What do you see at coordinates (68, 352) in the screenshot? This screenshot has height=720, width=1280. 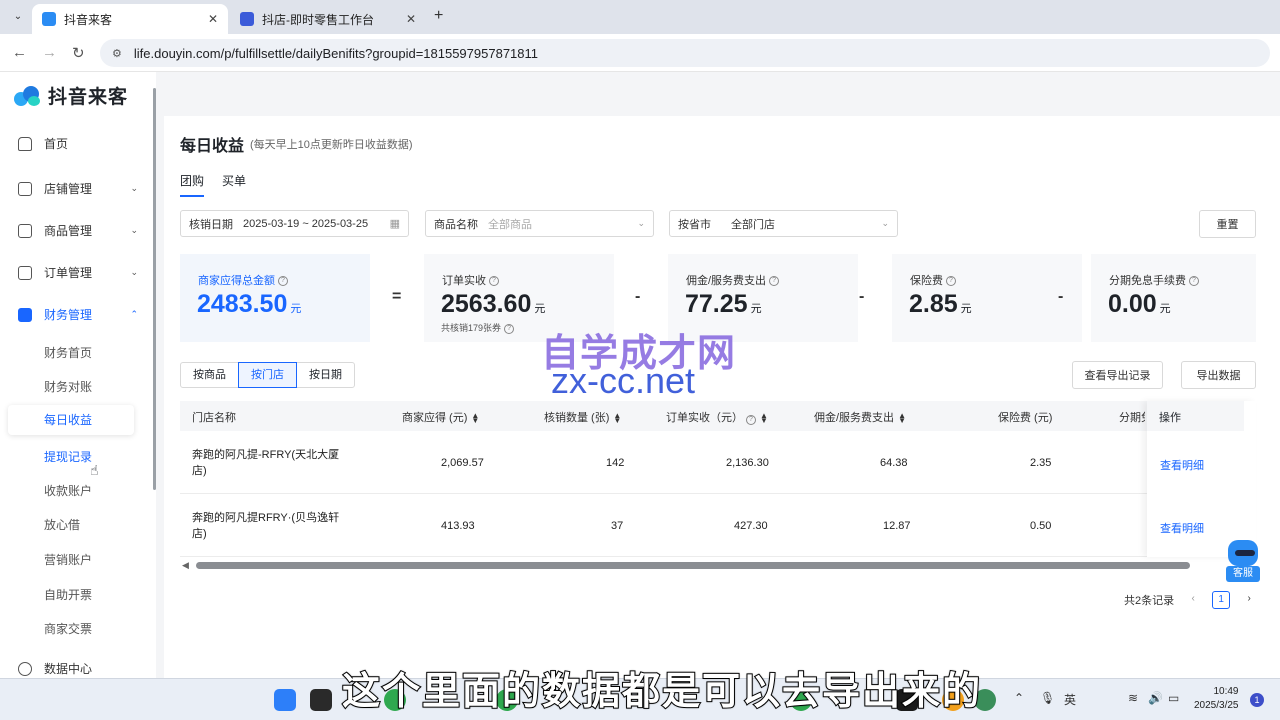 I see `sidebar-subitem-finance-home: 财务首页` at bounding box center [68, 352].